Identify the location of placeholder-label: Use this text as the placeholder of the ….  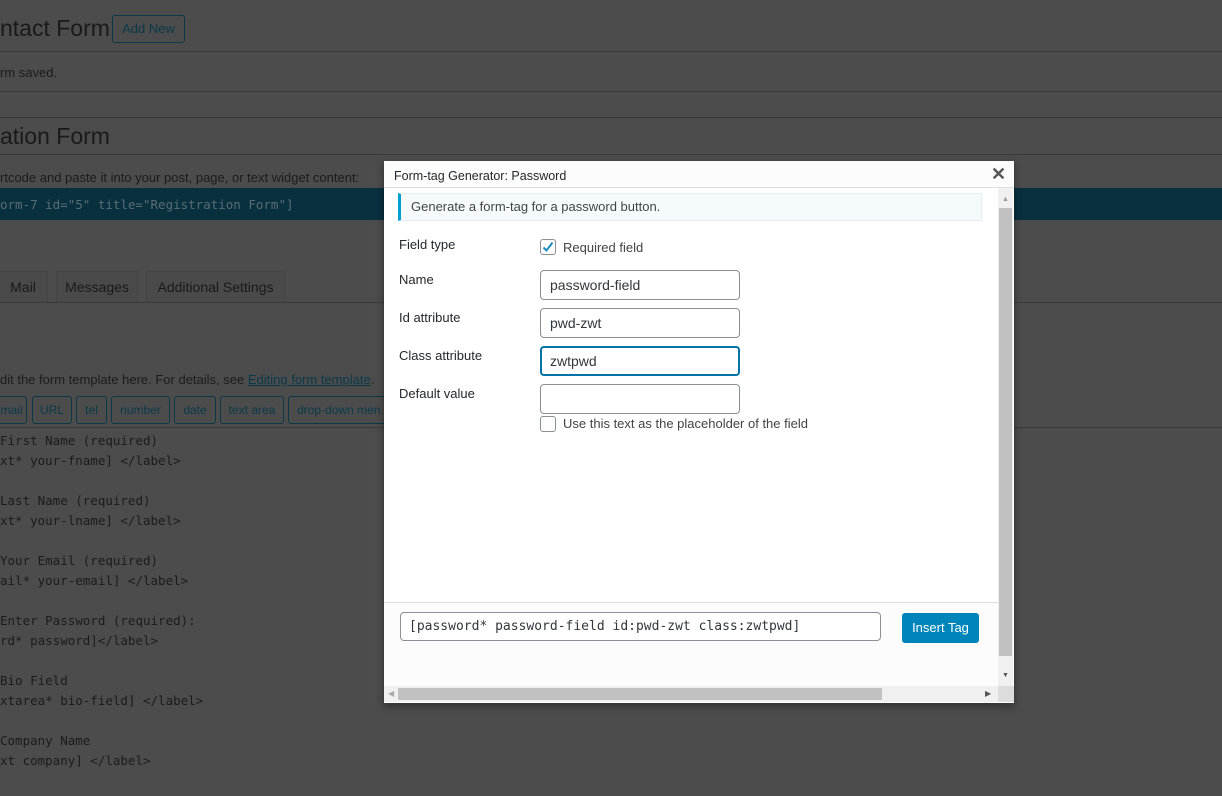
(685, 423).